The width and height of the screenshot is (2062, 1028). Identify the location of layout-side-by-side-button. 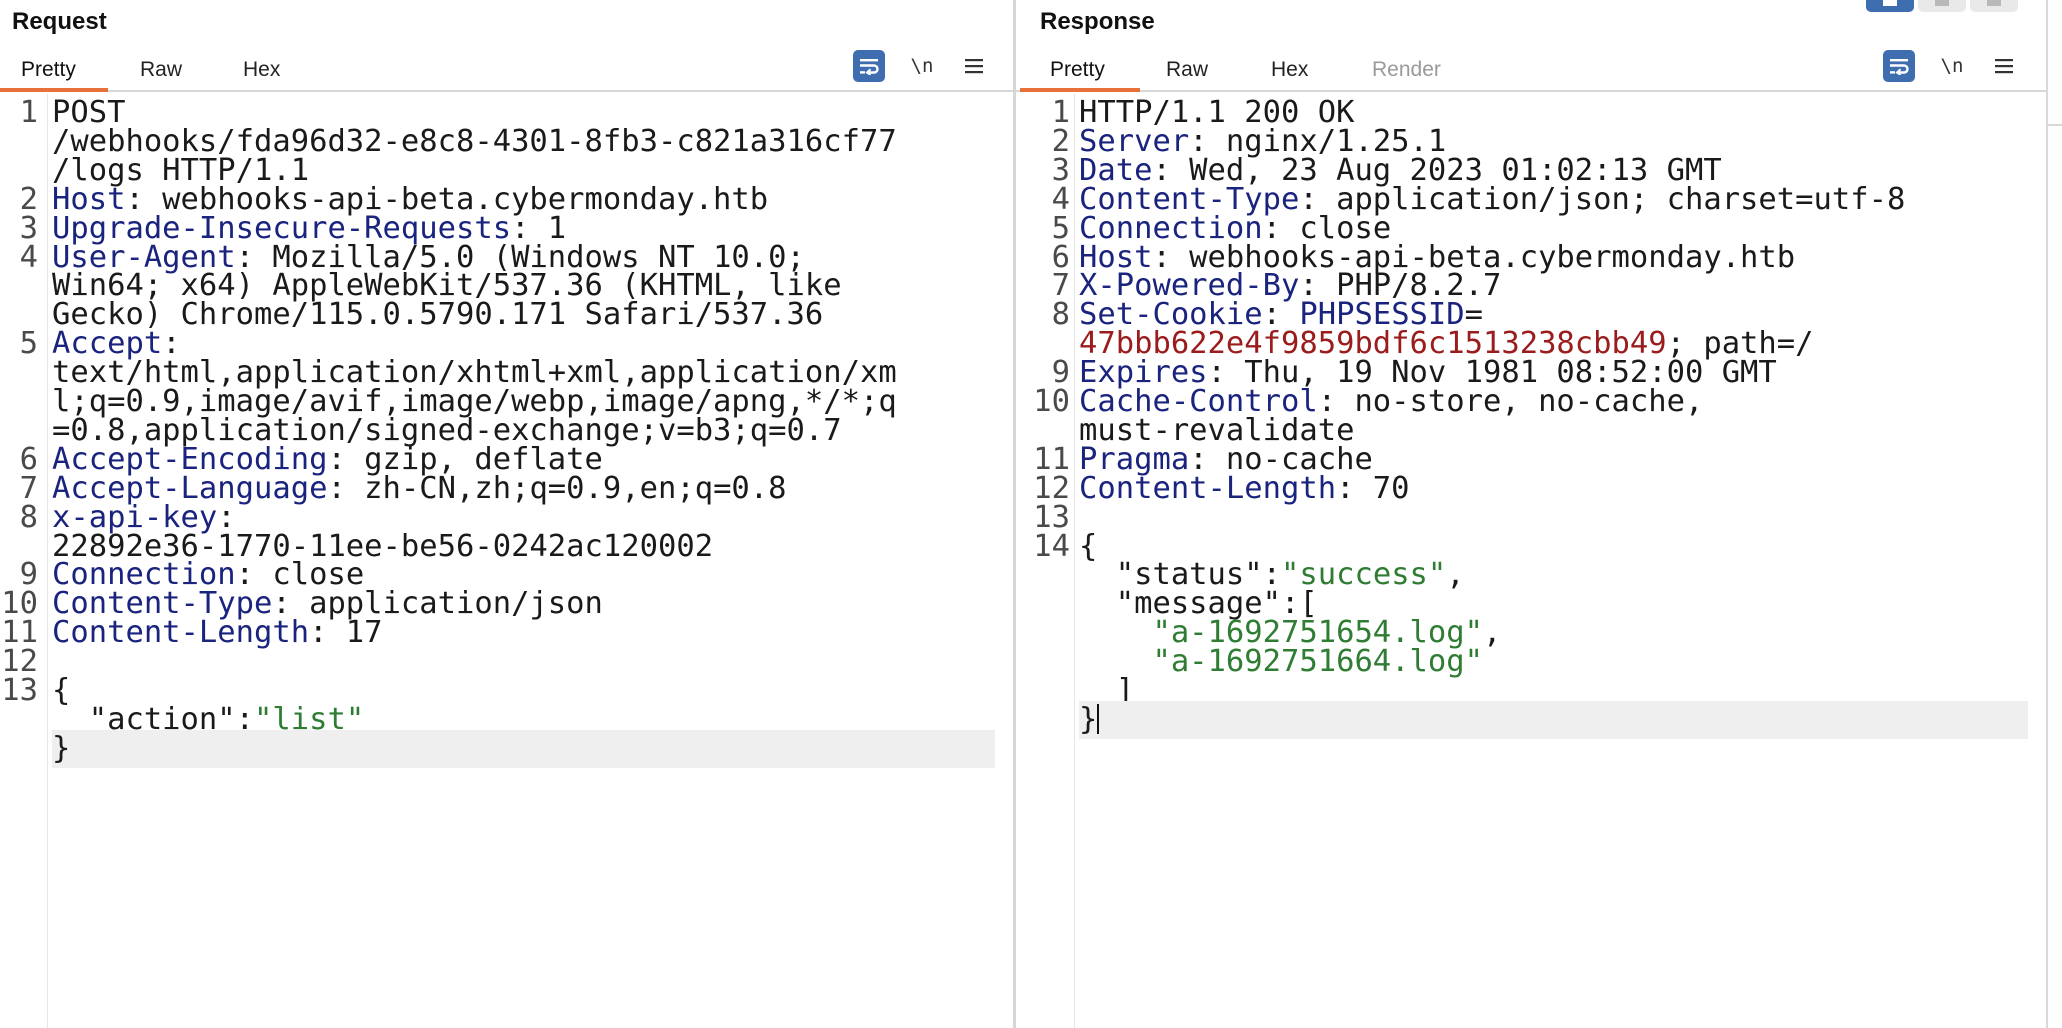
(1890, 6).